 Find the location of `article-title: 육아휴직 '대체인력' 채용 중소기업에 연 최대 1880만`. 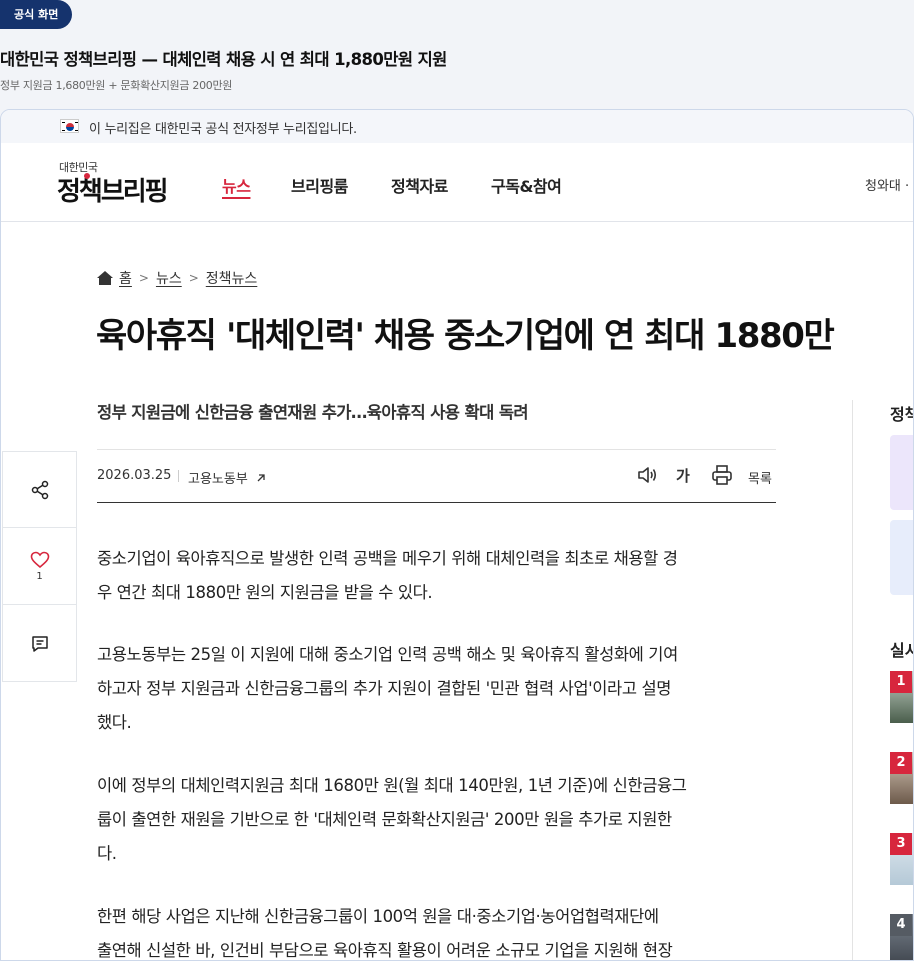

article-title: 육아휴직 '대체인력' 채용 중소기업에 연 최대 1880만 is located at coordinates (465, 336).